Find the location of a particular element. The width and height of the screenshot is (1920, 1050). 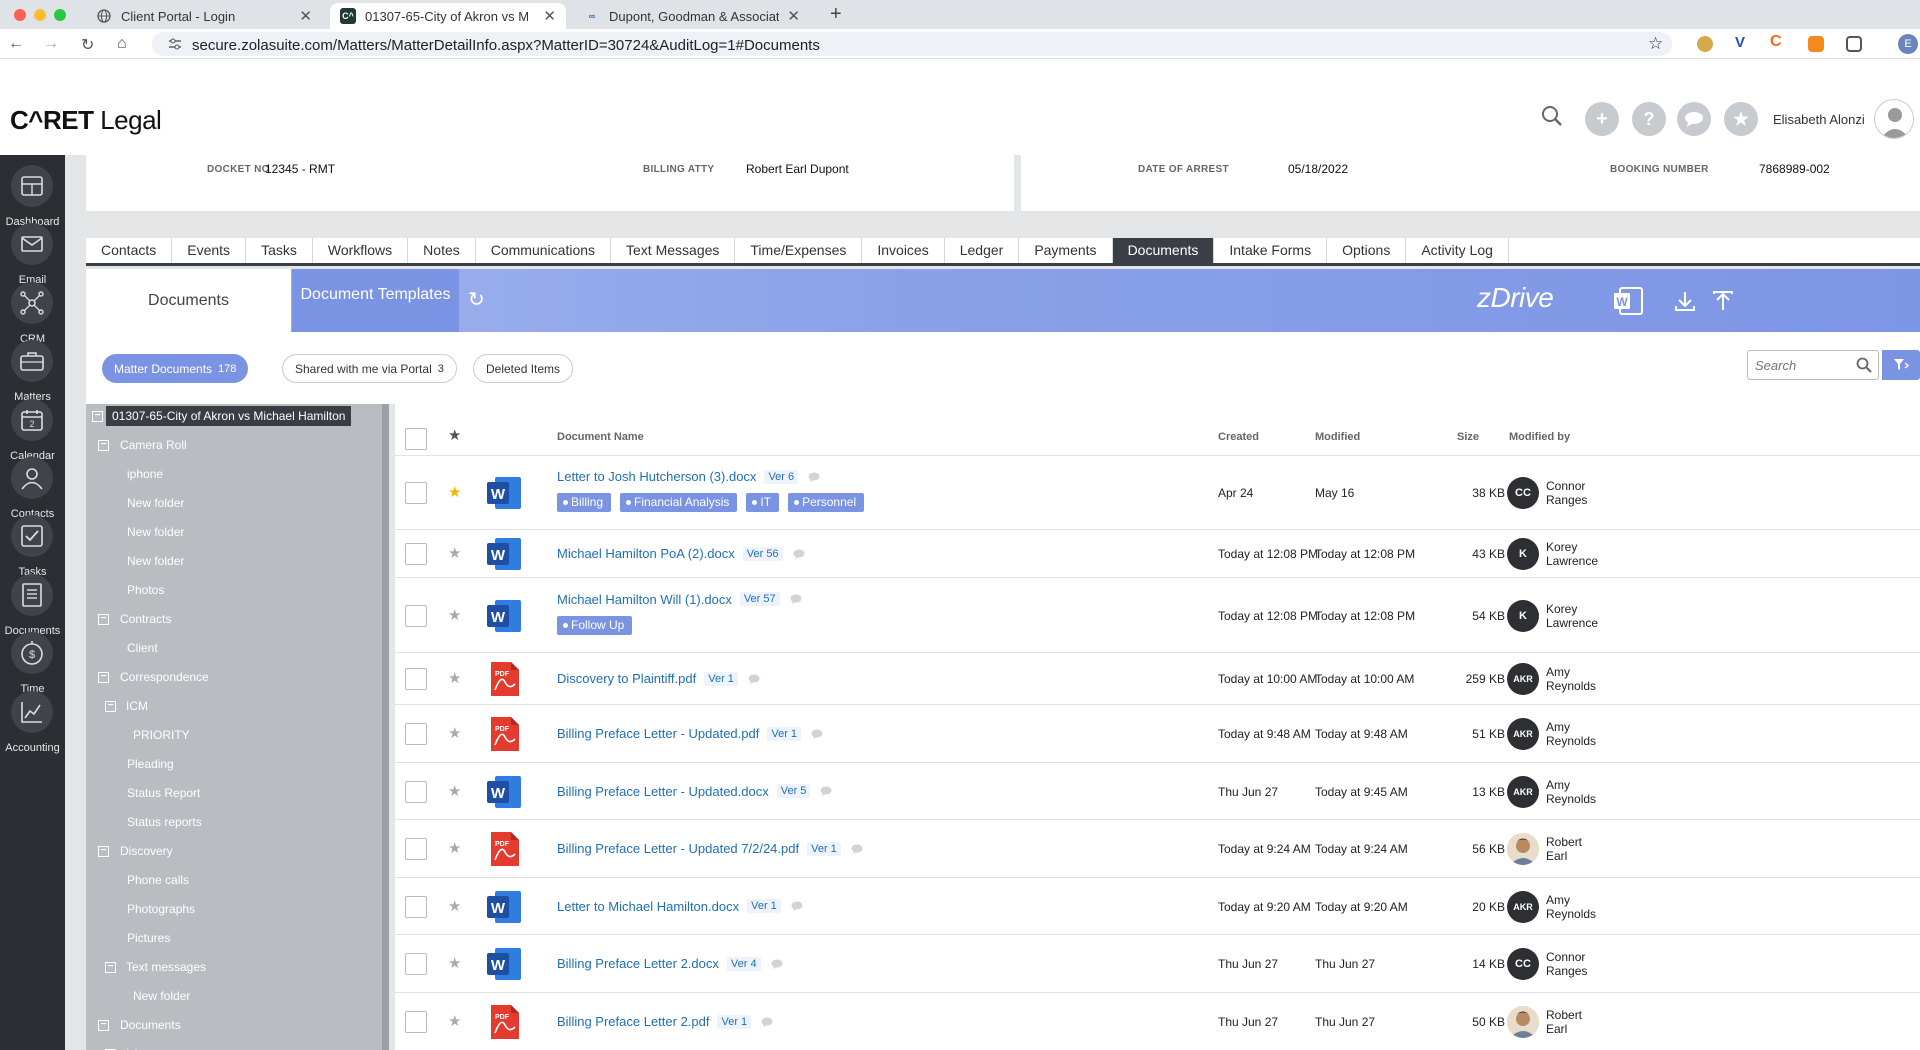

tree-folder: Pleading is located at coordinates (150, 764).